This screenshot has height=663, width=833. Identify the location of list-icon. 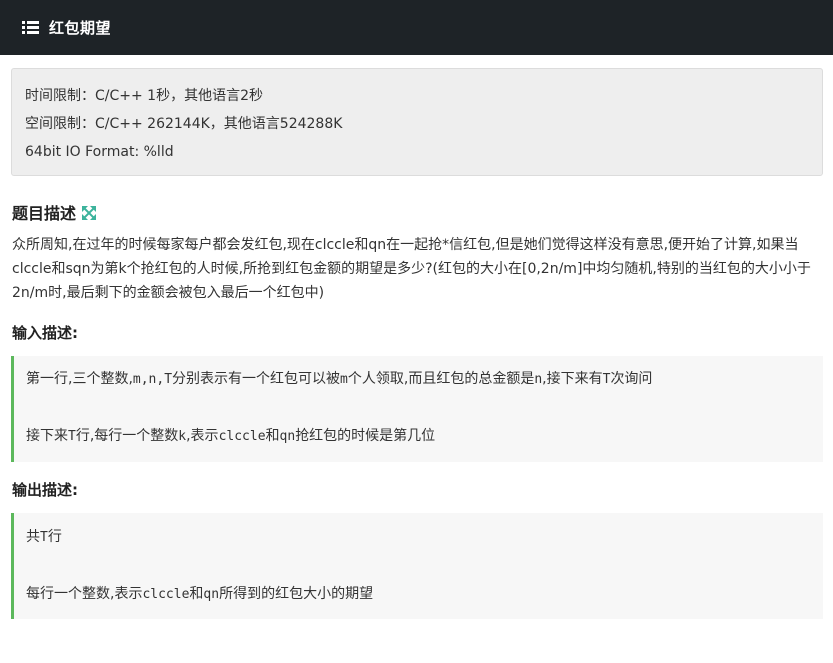
(30, 27).